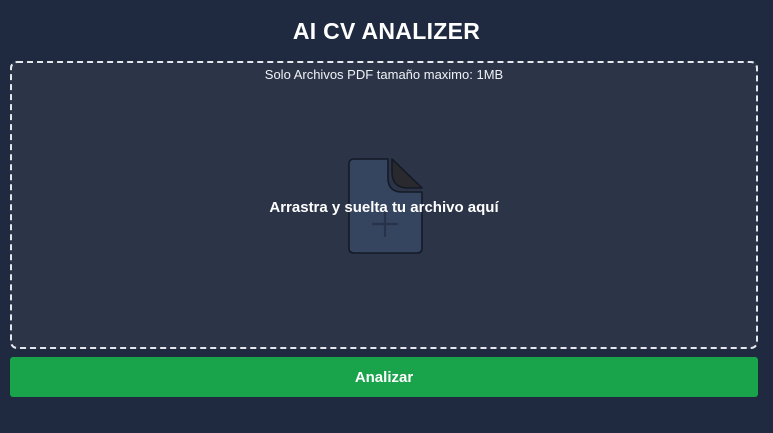 This screenshot has height=433, width=773. I want to click on file-requirements-hint: Solo Archivos PDF tamaño maximo: 1MB, so click(384, 74).